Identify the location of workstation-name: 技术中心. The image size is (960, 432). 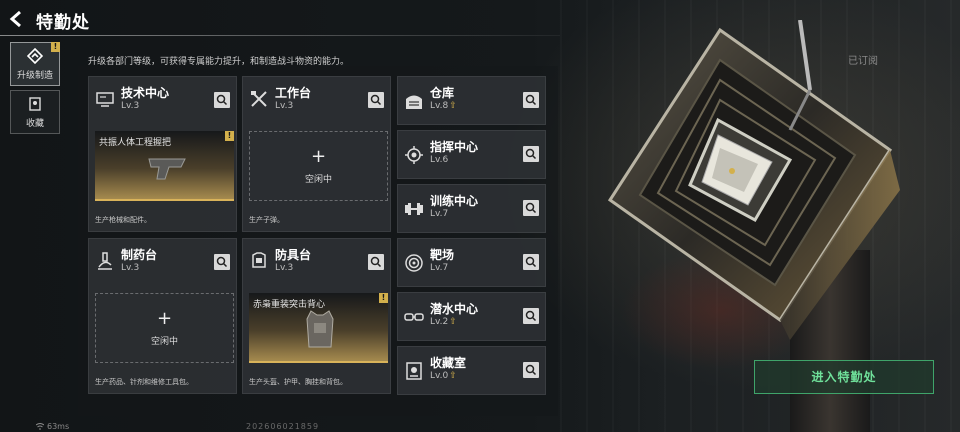
(145, 93).